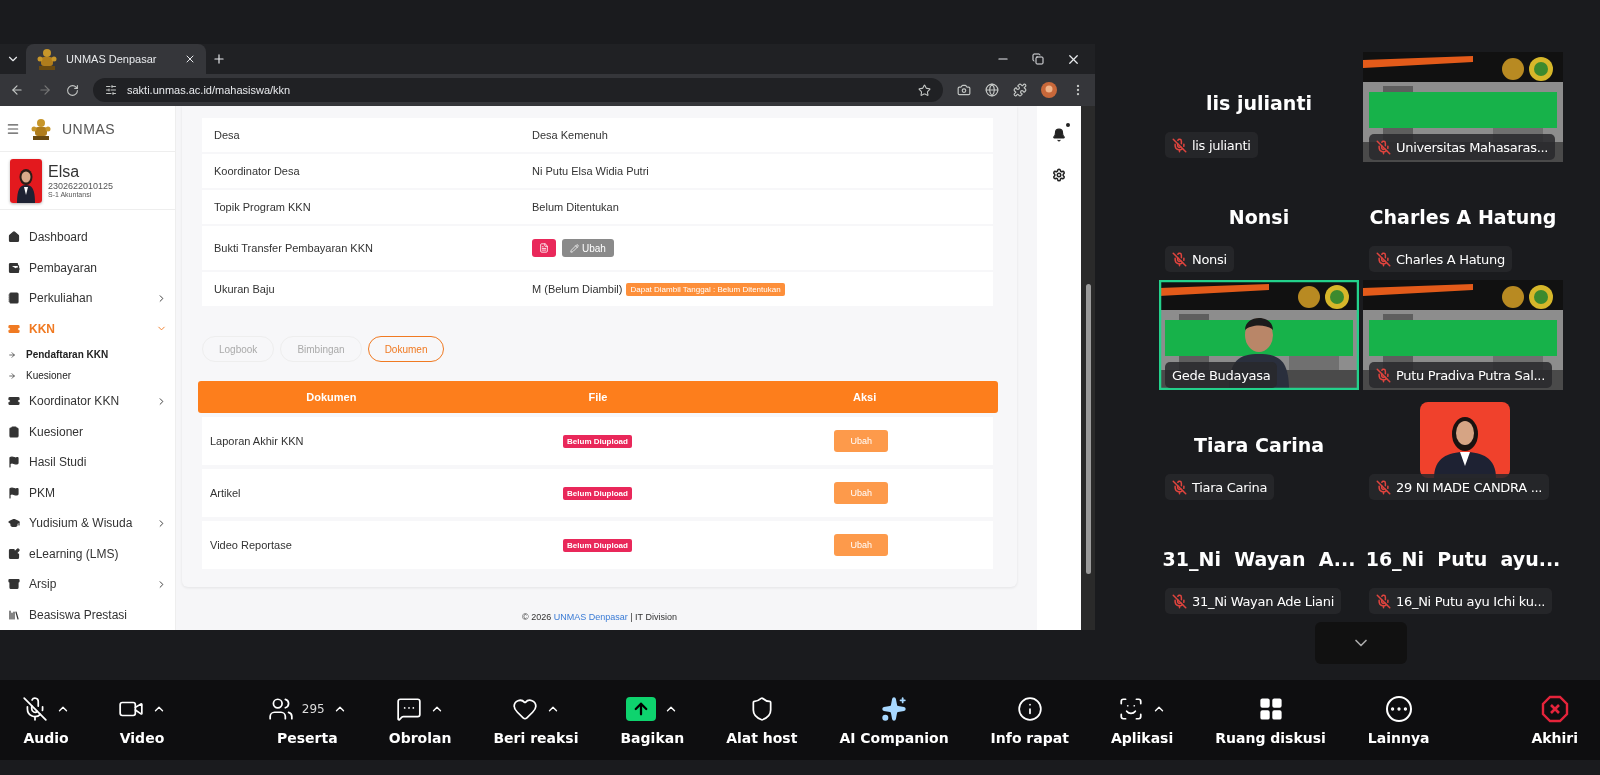 The image size is (1600, 775). I want to click on arrow-icon, so click(12, 354).